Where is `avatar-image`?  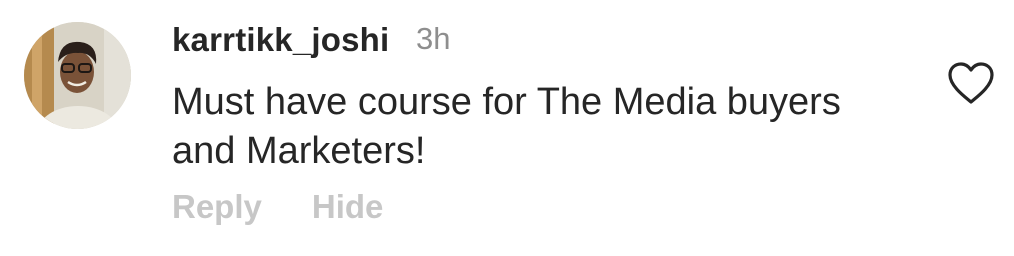
avatar-image is located at coordinates (77, 75).